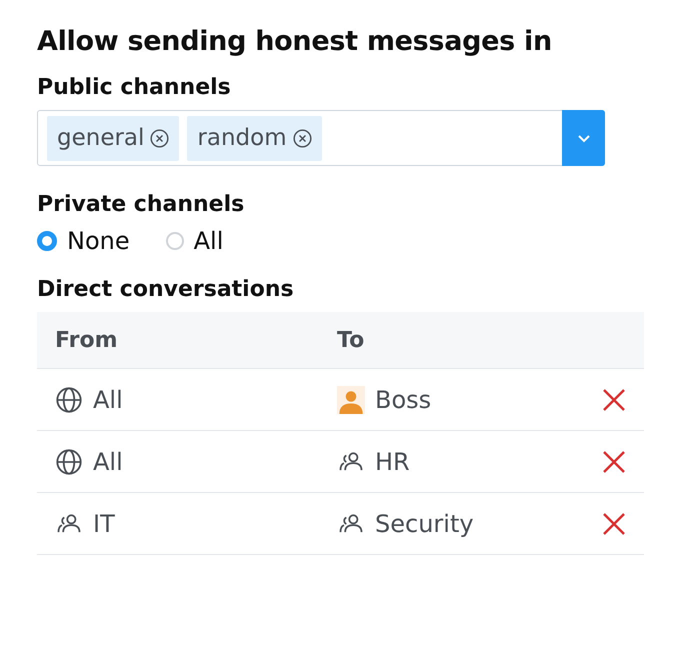 The width and height of the screenshot is (680, 649). What do you see at coordinates (424, 524) in the screenshot?
I see `recipient-name: Security` at bounding box center [424, 524].